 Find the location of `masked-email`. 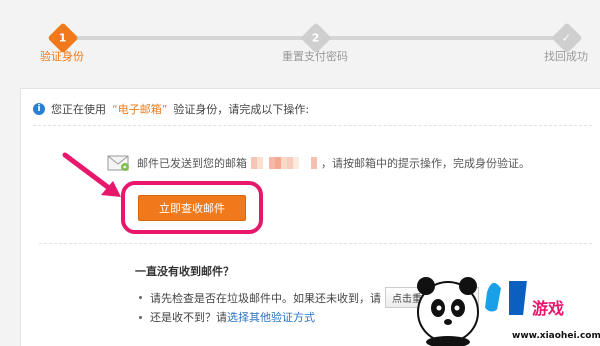

masked-email is located at coordinates (284, 163).